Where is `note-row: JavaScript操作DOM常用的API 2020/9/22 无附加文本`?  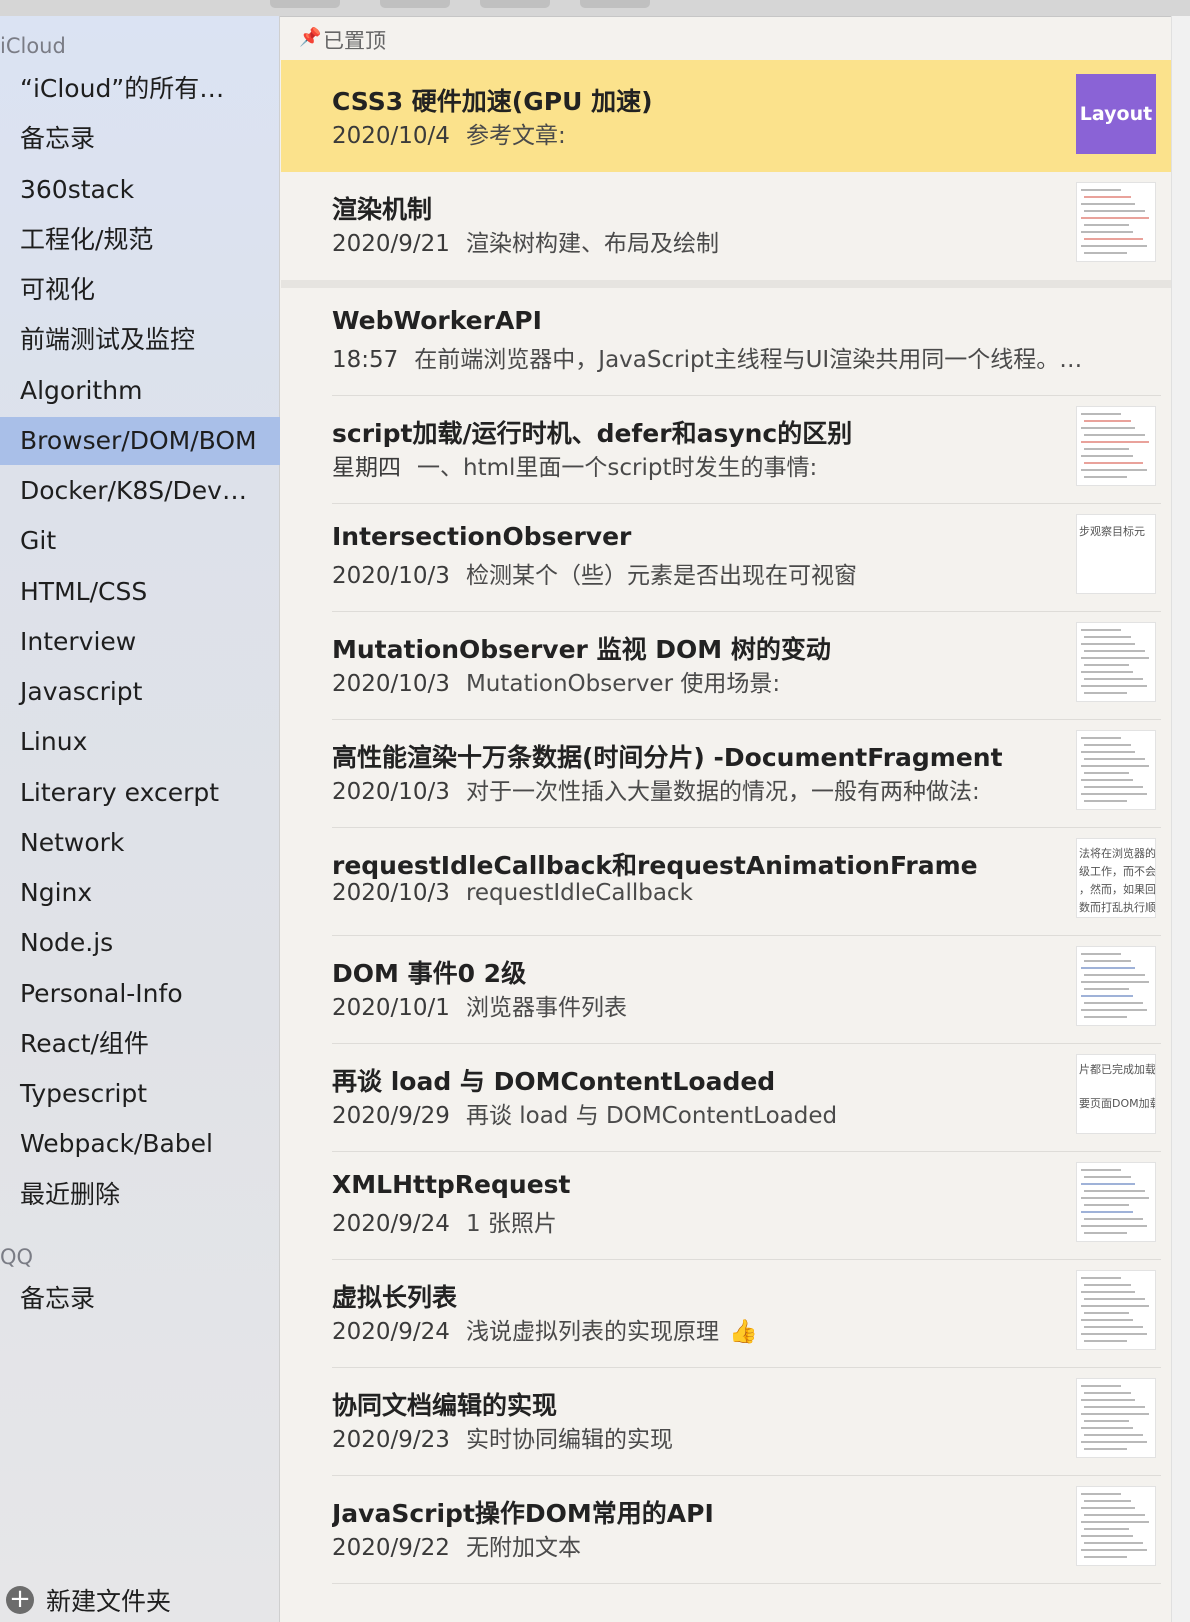
note-row: JavaScript操作DOM常用的API 2020/9/22 无附加文本 is located at coordinates (726, 1528).